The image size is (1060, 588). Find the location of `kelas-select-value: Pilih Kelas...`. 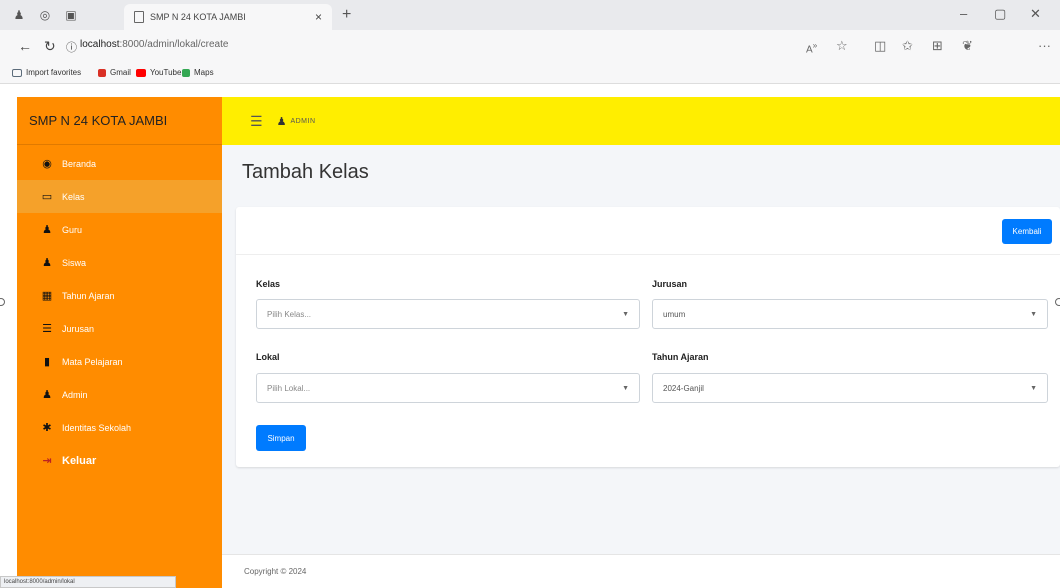

kelas-select-value: Pilih Kelas... is located at coordinates (289, 314).